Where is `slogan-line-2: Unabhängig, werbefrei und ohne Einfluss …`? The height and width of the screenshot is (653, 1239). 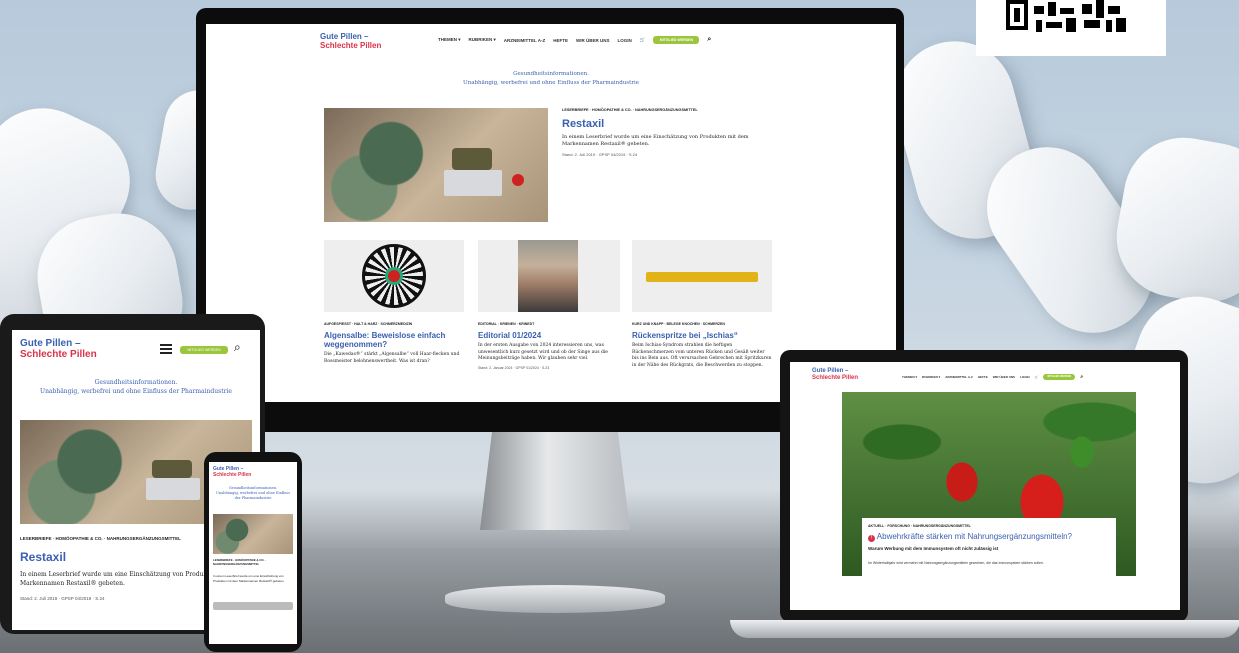
slogan-line-2: Unabhängig, werbefrei und ohne Einfluss … is located at coordinates (551, 83).